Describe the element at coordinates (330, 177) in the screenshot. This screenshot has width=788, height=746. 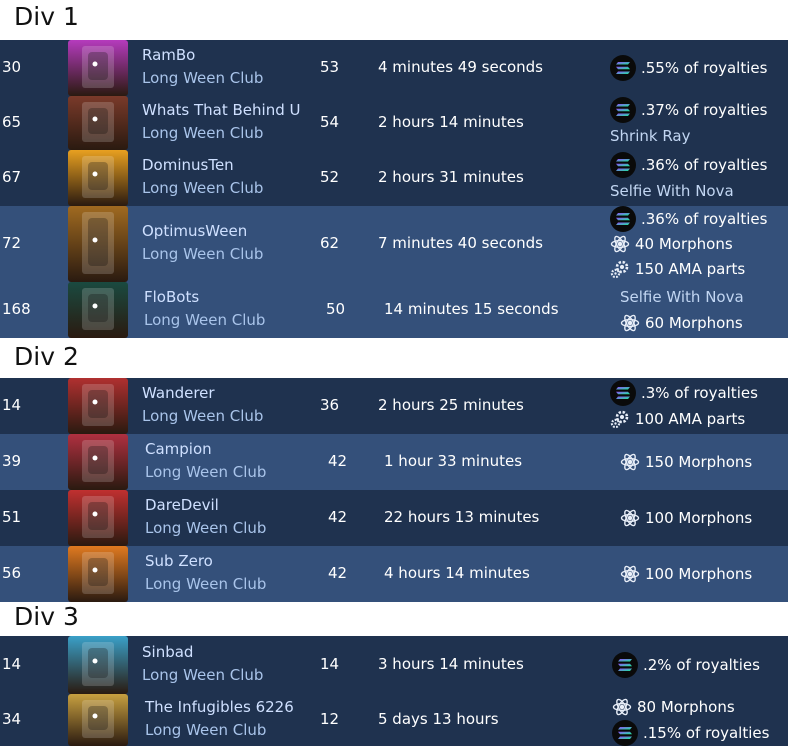
I see `score-value: 52` at that location.